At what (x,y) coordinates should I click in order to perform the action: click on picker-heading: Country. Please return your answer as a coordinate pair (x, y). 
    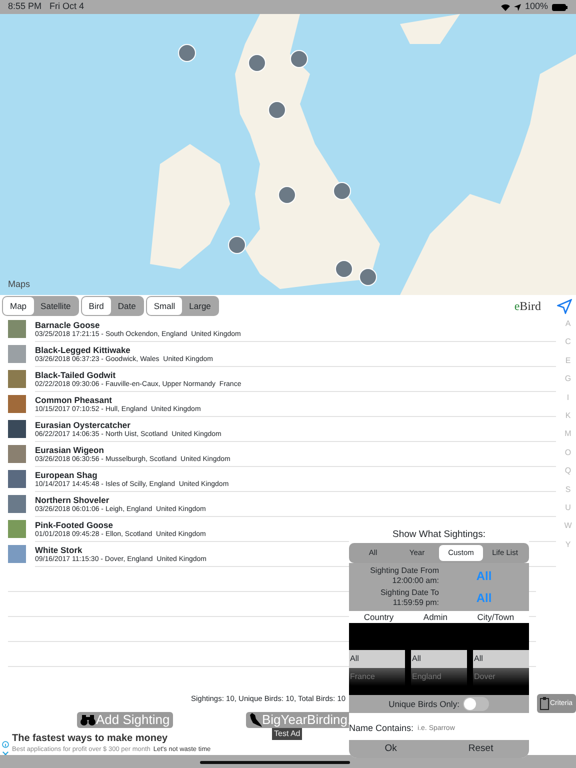
    Looking at the image, I should click on (378, 617).